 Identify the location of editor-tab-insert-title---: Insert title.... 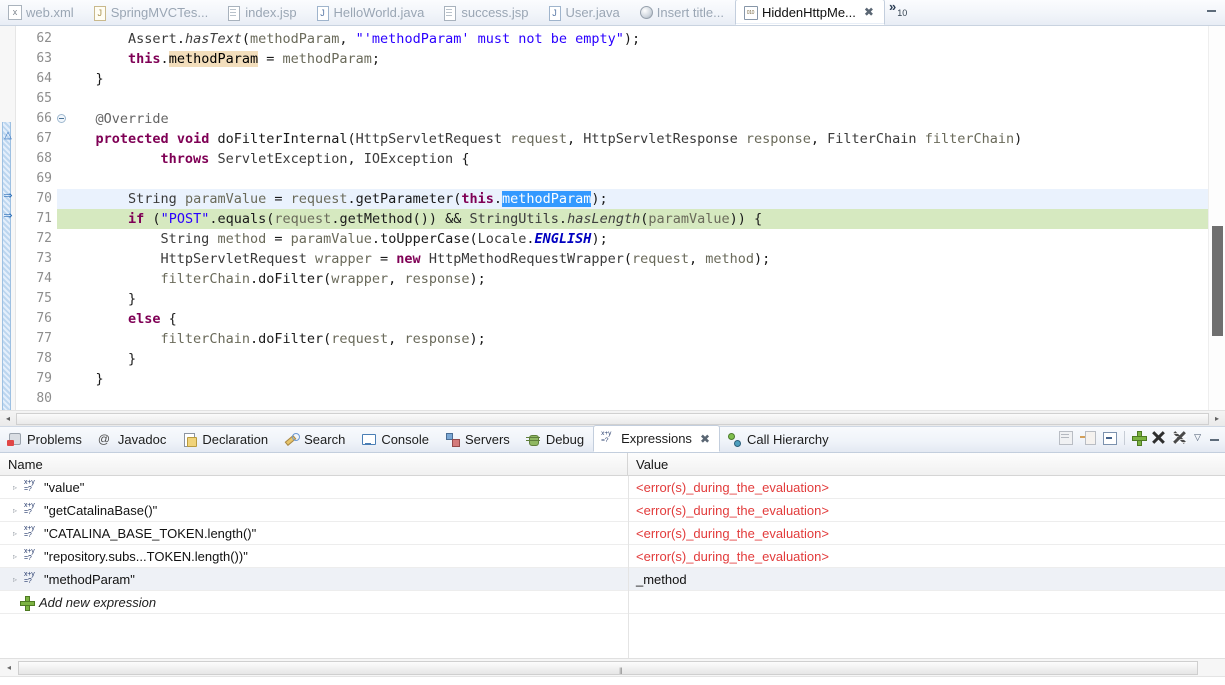
(683, 12).